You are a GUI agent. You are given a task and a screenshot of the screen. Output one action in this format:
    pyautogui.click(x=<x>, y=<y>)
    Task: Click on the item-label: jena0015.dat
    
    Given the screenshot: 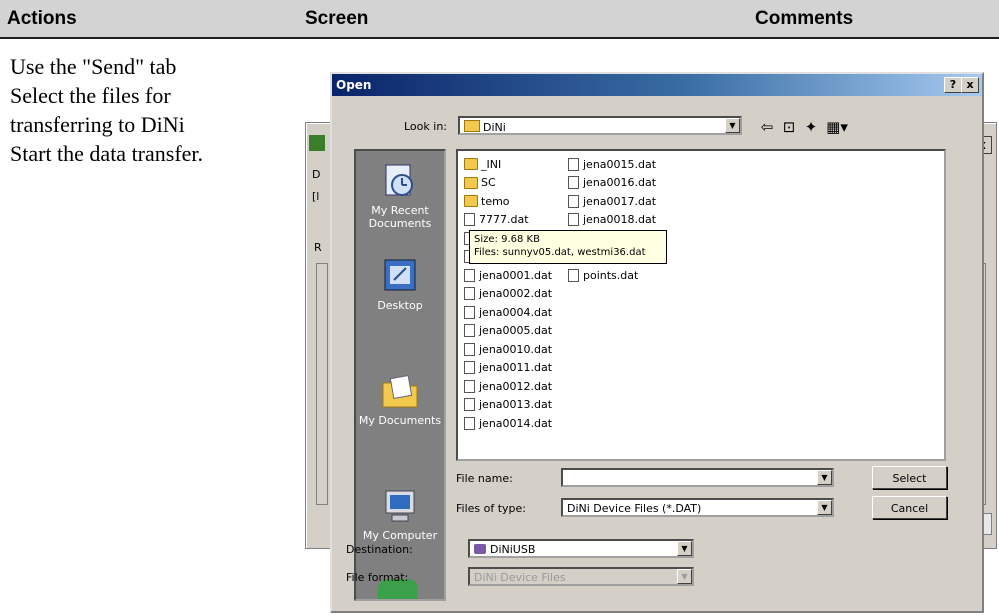 What is the action you would take?
    pyautogui.click(x=620, y=164)
    